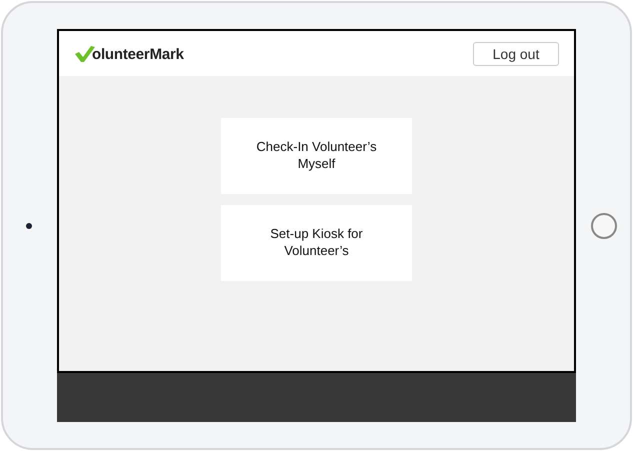  What do you see at coordinates (516, 54) in the screenshot?
I see `logout-button: Log out` at bounding box center [516, 54].